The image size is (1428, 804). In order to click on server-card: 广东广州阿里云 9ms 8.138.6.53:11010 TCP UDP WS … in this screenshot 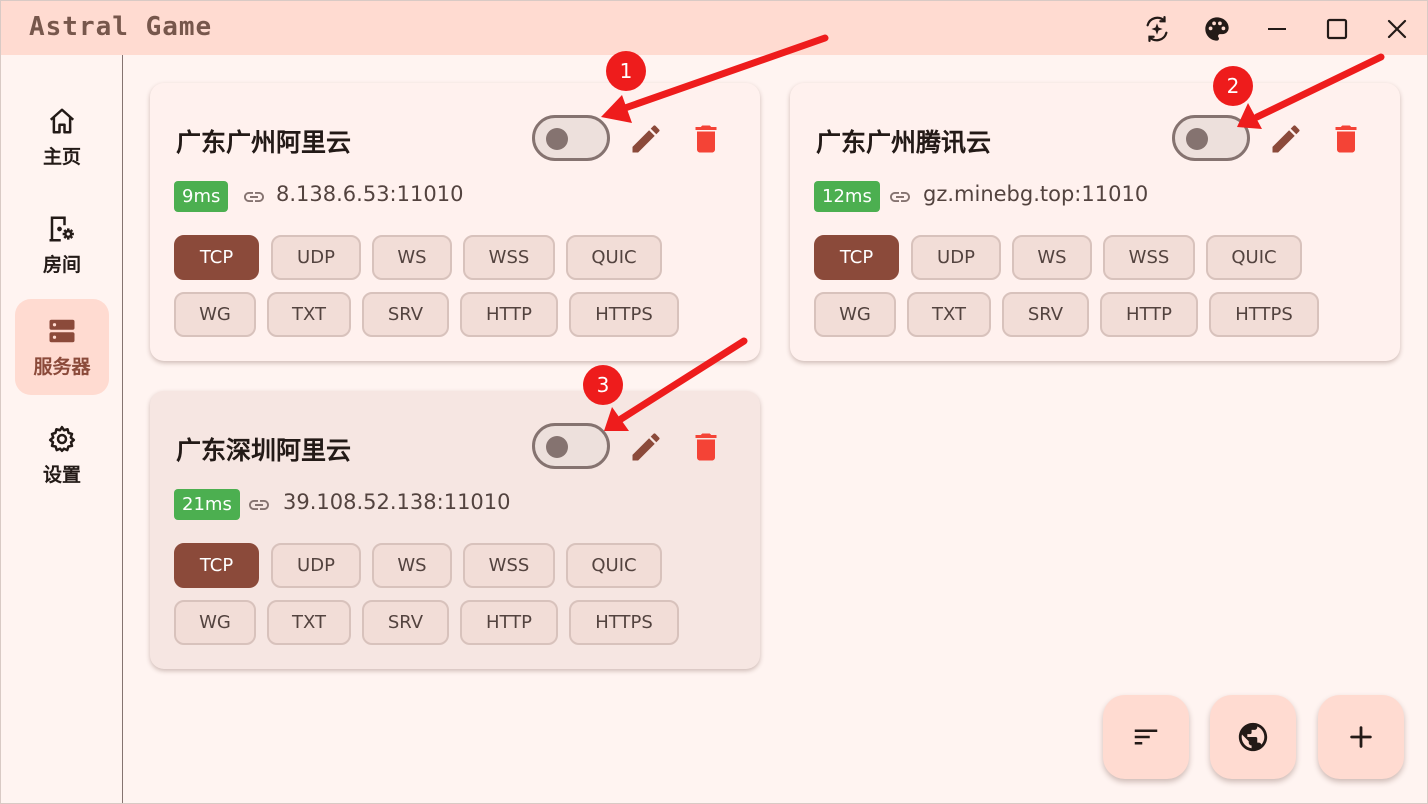, I will do `click(455, 222)`.